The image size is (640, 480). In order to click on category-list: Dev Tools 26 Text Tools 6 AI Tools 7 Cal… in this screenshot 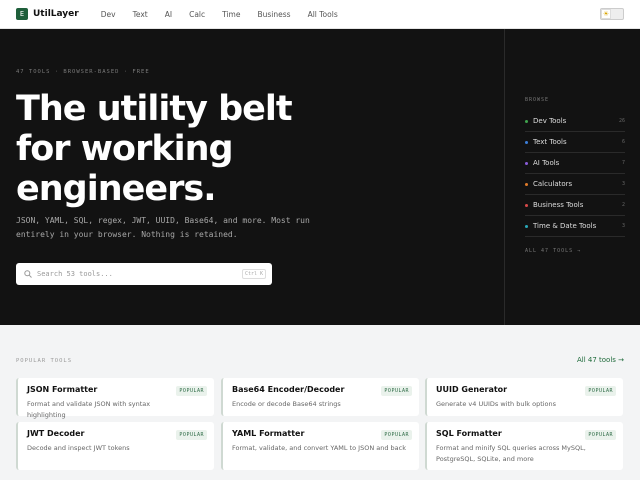, I will do `click(575, 174)`.